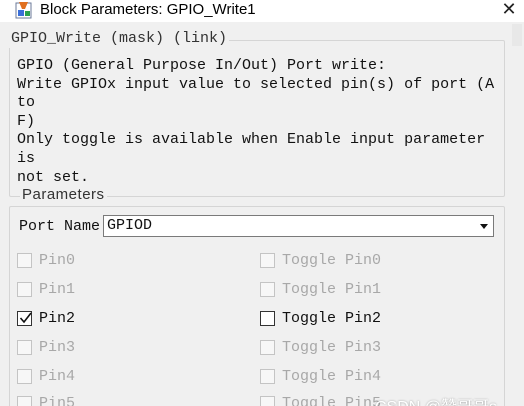  Describe the element at coordinates (517, 35) in the screenshot. I see `scrollbar-thumb` at that location.